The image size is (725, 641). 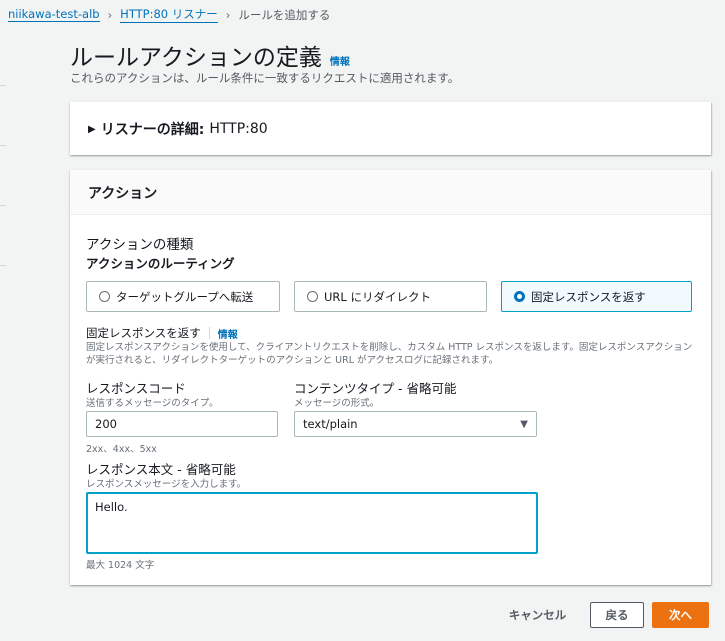 I want to click on listener-details-label: リスナーの詳細:, so click(x=152, y=130).